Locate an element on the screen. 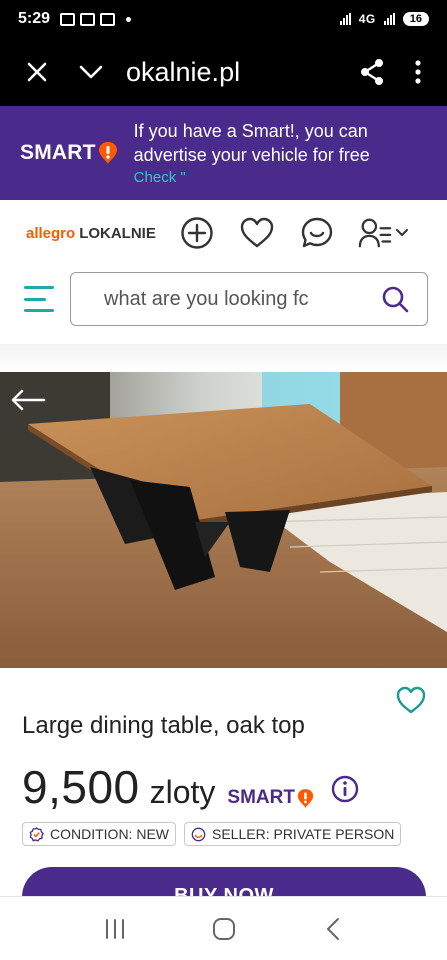 Image resolution: width=447 pixels, height=960 pixels. add-to-favorites-heart-icon is located at coordinates (411, 700).